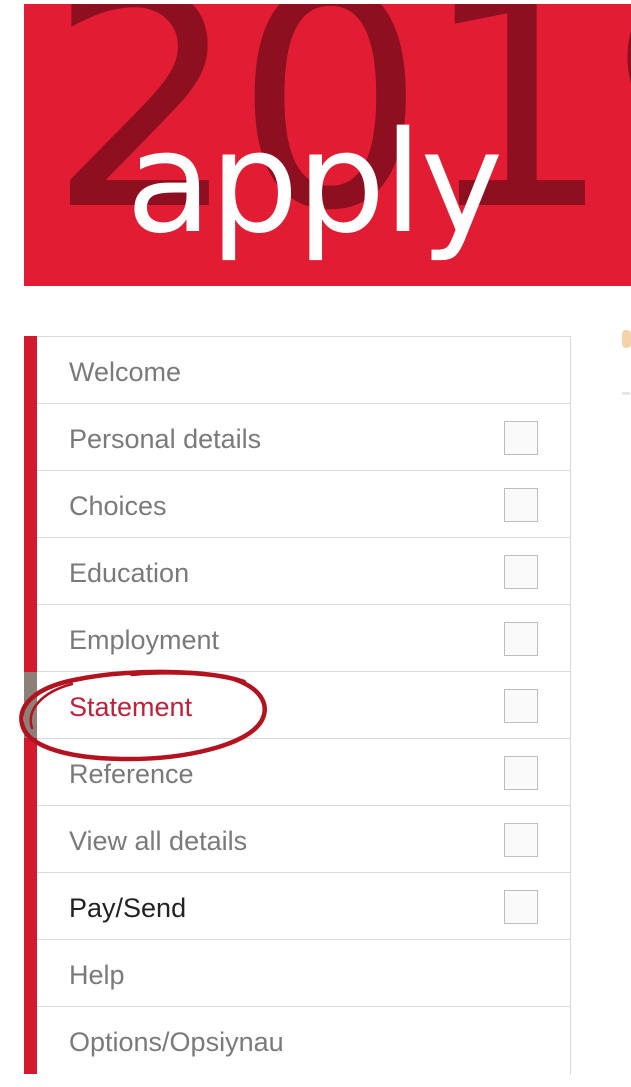 This screenshot has width=631, height=1087. Describe the element at coordinates (97, 975) in the screenshot. I see `nav-item-label: Help` at that location.